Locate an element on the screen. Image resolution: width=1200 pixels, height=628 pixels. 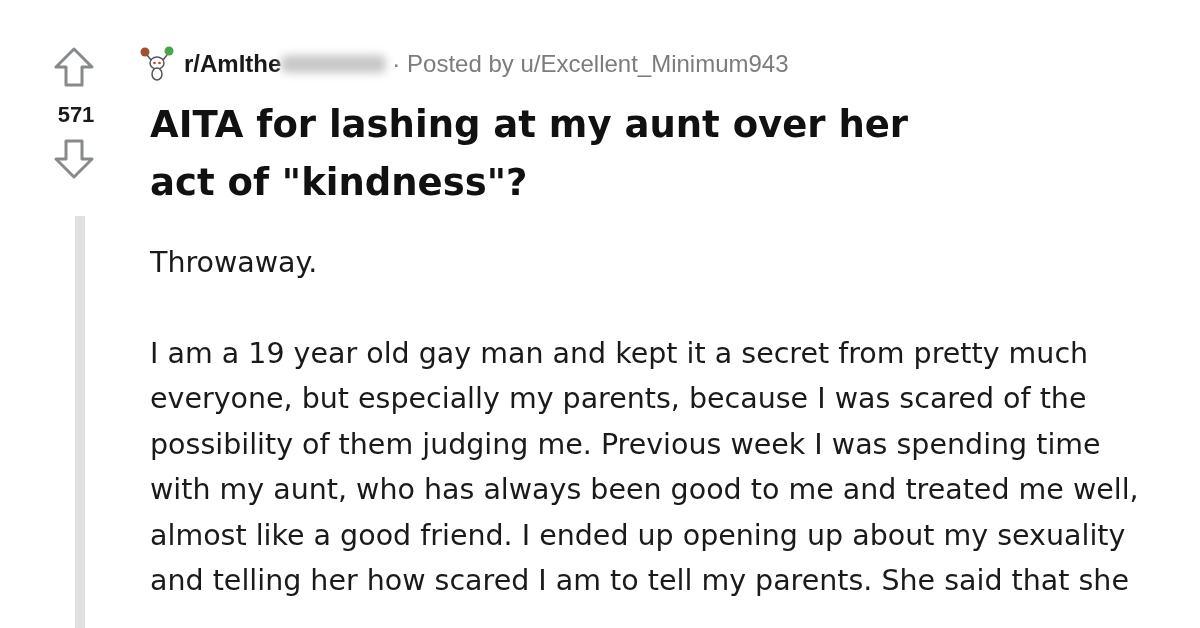
posted-by-text: · Posted by u/Excellent_Minimum943 is located at coordinates (590, 64).